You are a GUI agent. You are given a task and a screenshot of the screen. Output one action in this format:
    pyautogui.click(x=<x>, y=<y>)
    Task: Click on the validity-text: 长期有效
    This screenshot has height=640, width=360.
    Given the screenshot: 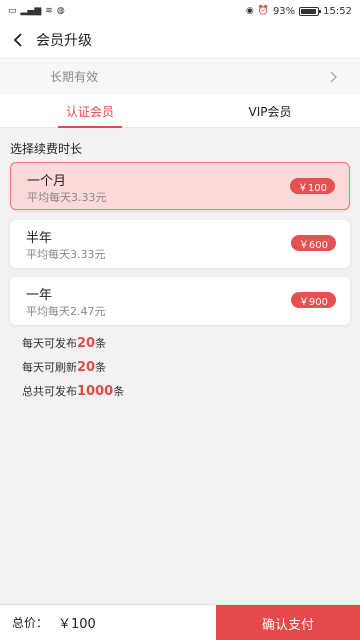 What is the action you would take?
    pyautogui.click(x=74, y=77)
    